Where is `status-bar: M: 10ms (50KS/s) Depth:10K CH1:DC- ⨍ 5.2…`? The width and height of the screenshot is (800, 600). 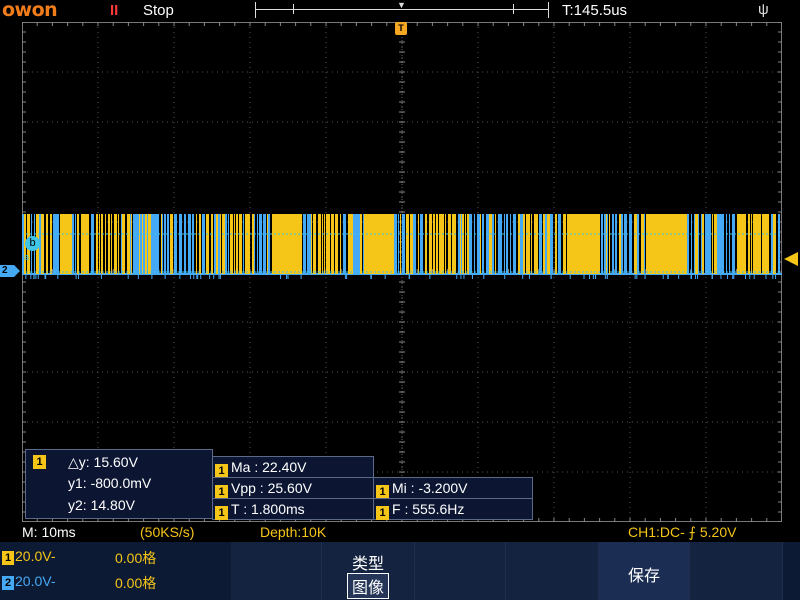 status-bar: M: 10ms (50KS/s) Depth:10K CH1:DC- ⨍ 5.2… is located at coordinates (400, 532).